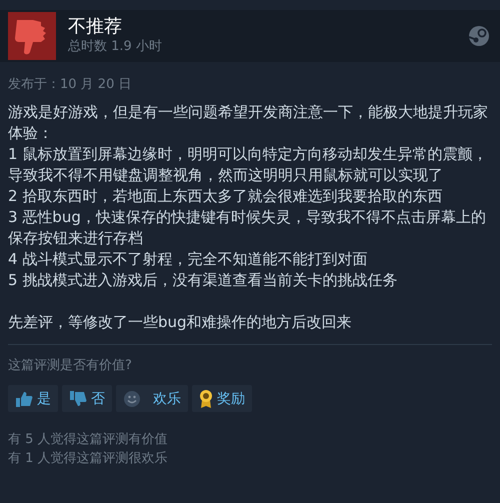 The width and height of the screenshot is (500, 503). I want to click on yes-button: 是, so click(33, 398).